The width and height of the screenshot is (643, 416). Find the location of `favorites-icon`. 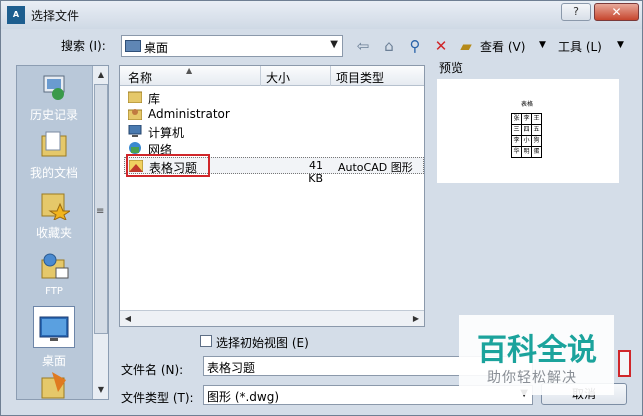

favorites-icon is located at coordinates (55, 206).